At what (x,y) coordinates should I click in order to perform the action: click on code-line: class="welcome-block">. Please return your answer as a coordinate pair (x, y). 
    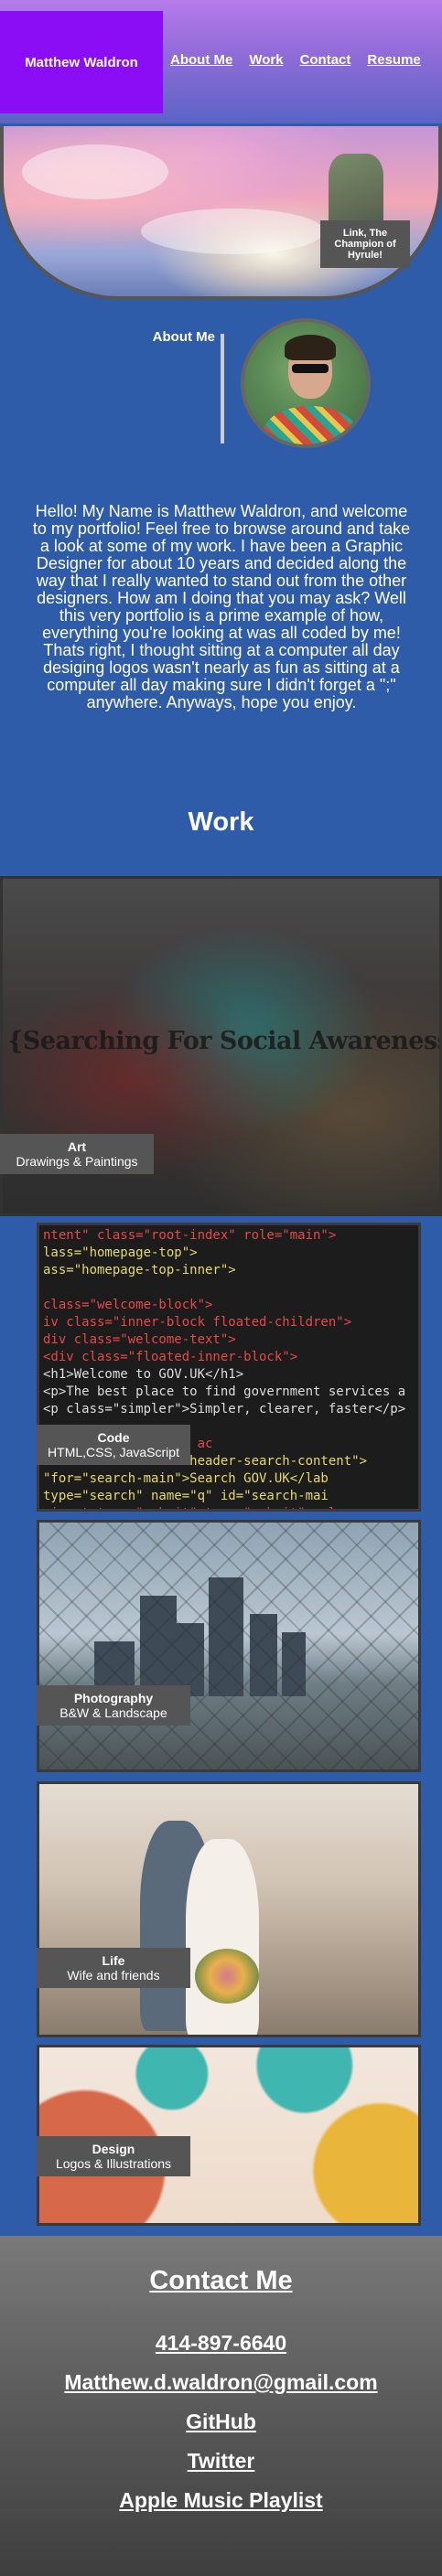
    Looking at the image, I should click on (128, 1305).